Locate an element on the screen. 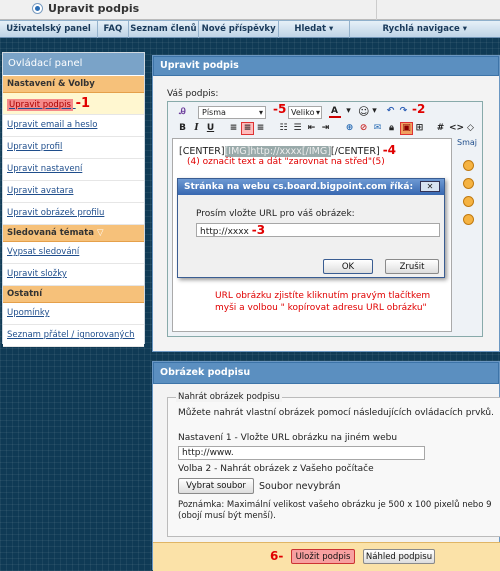  format-icon: Ꭿ is located at coordinates (182, 112).